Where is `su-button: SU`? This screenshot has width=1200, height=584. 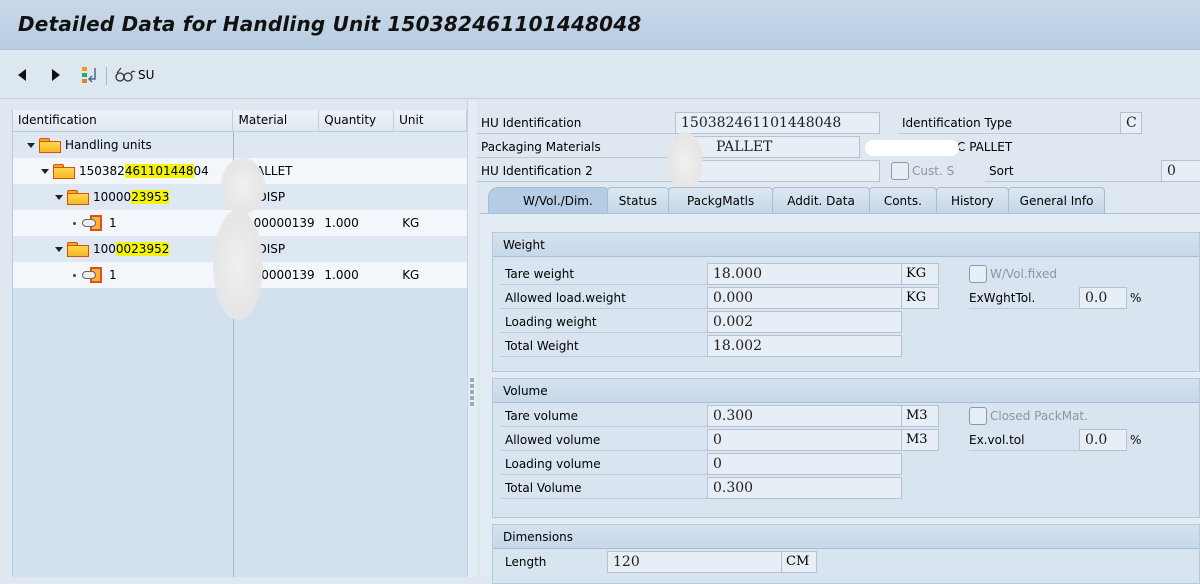 su-button: SU is located at coordinates (134, 75).